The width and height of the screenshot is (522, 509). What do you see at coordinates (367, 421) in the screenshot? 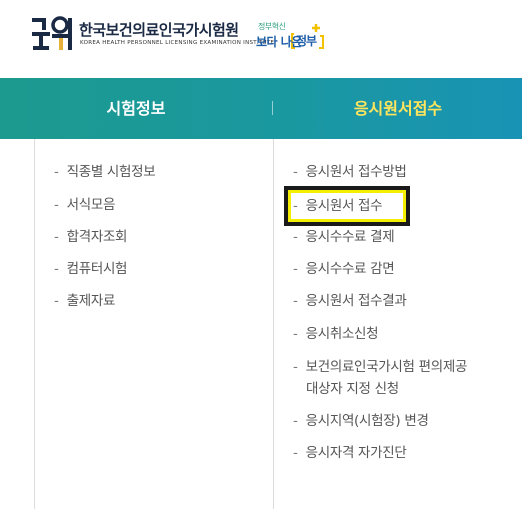
I see `menu-item-label: 응시지역(시험장) 변경` at bounding box center [367, 421].